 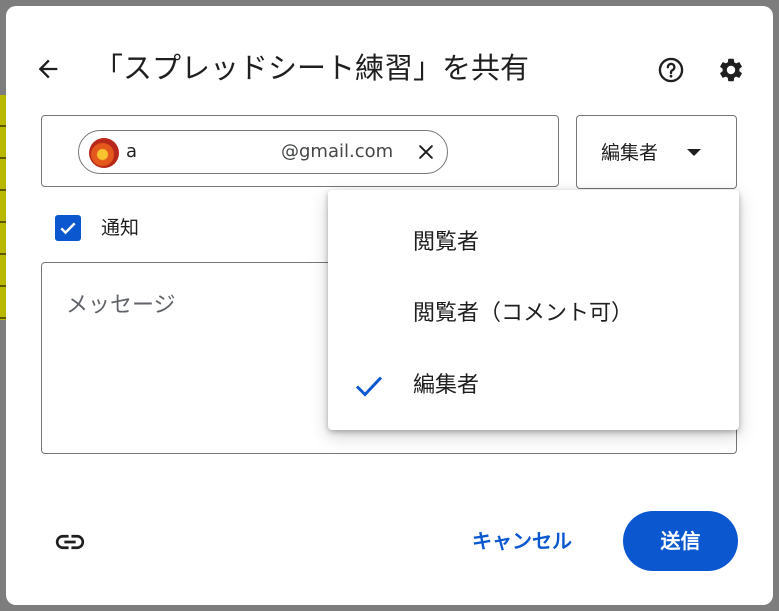 I want to click on menu-item-label: 閲覧者（コメント可）, so click(x=523, y=313).